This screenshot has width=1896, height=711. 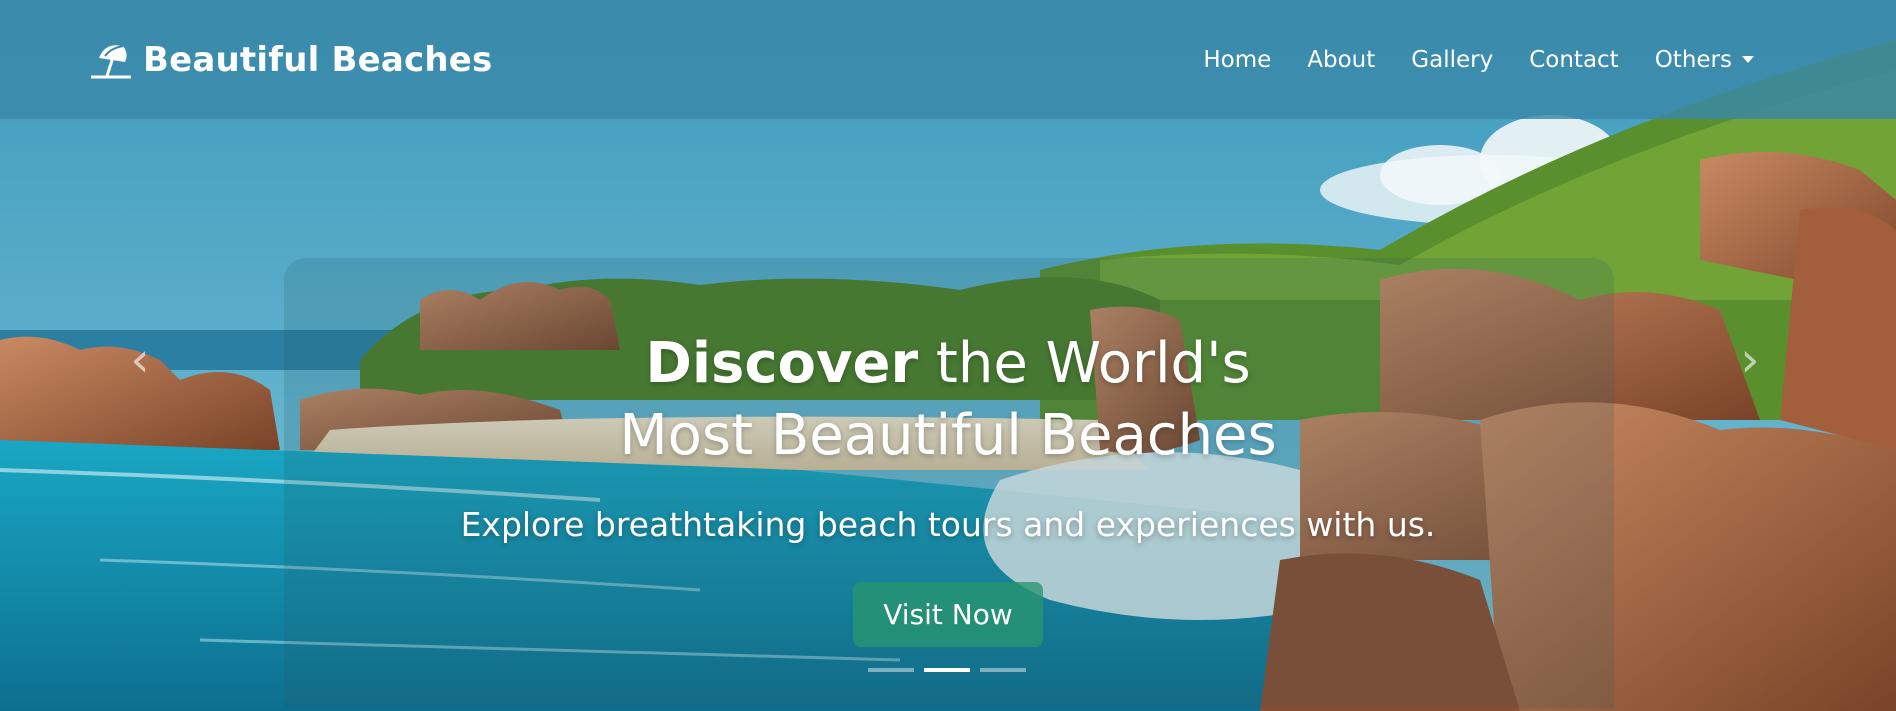 What do you see at coordinates (1573, 60) in the screenshot?
I see `nav-contact-link: Contact` at bounding box center [1573, 60].